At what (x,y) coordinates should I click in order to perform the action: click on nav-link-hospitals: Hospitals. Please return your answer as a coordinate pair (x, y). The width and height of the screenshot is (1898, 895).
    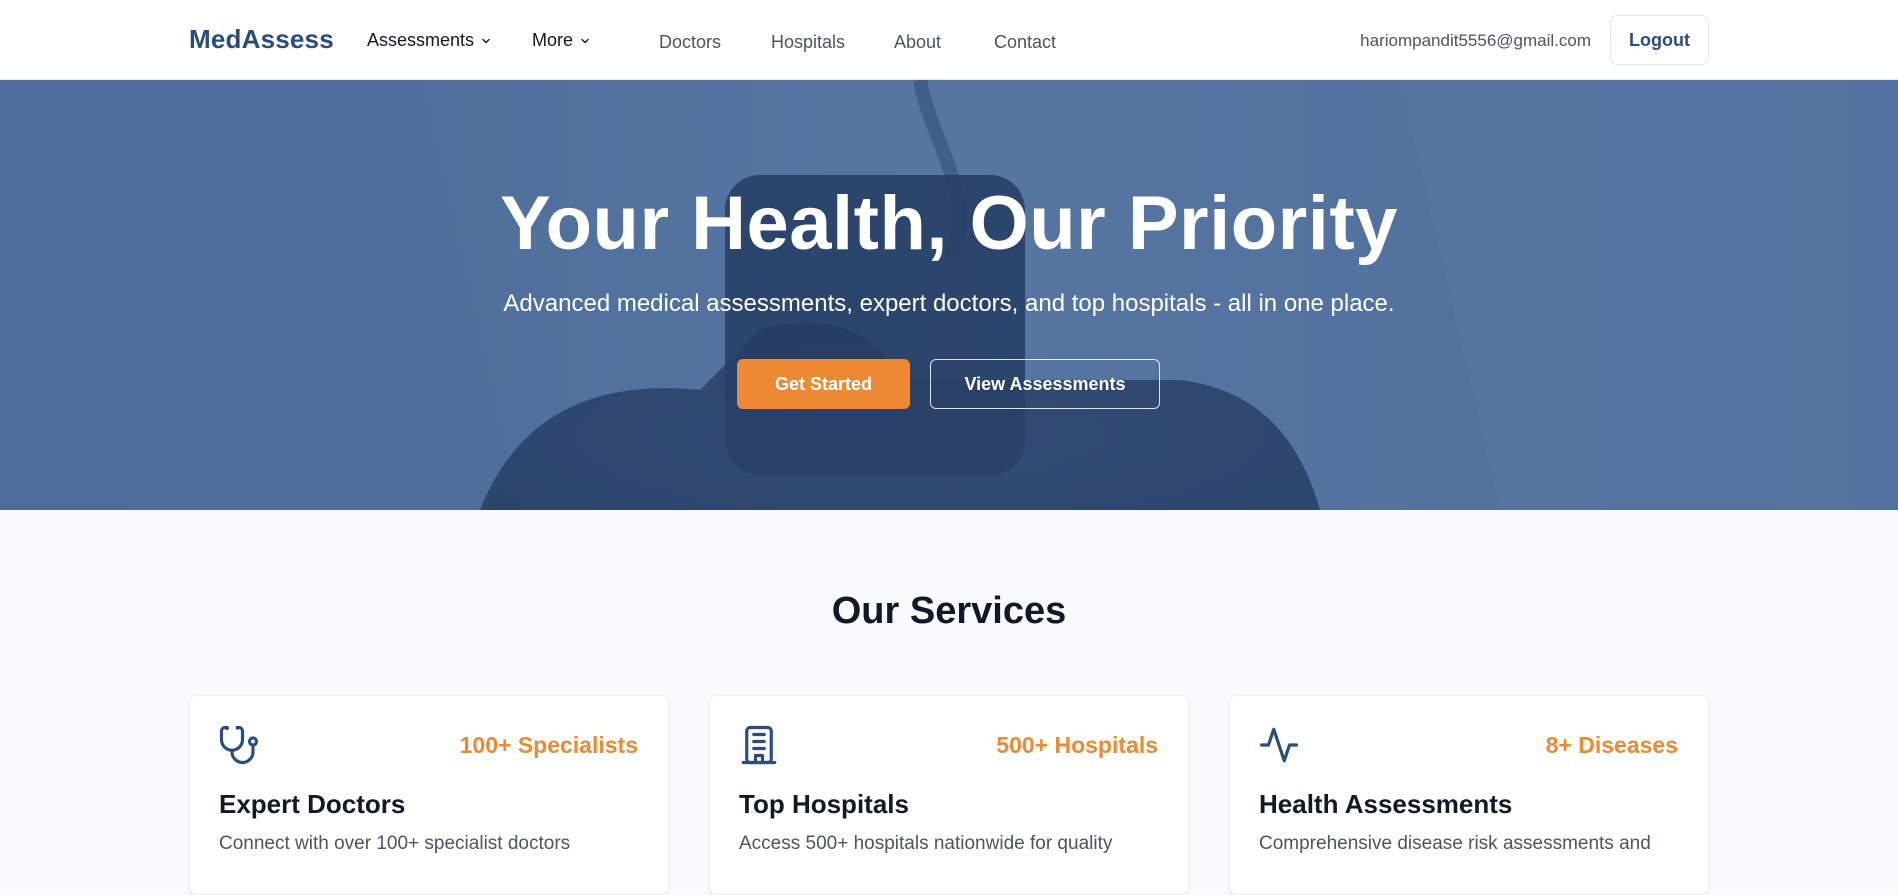
    Looking at the image, I should click on (808, 42).